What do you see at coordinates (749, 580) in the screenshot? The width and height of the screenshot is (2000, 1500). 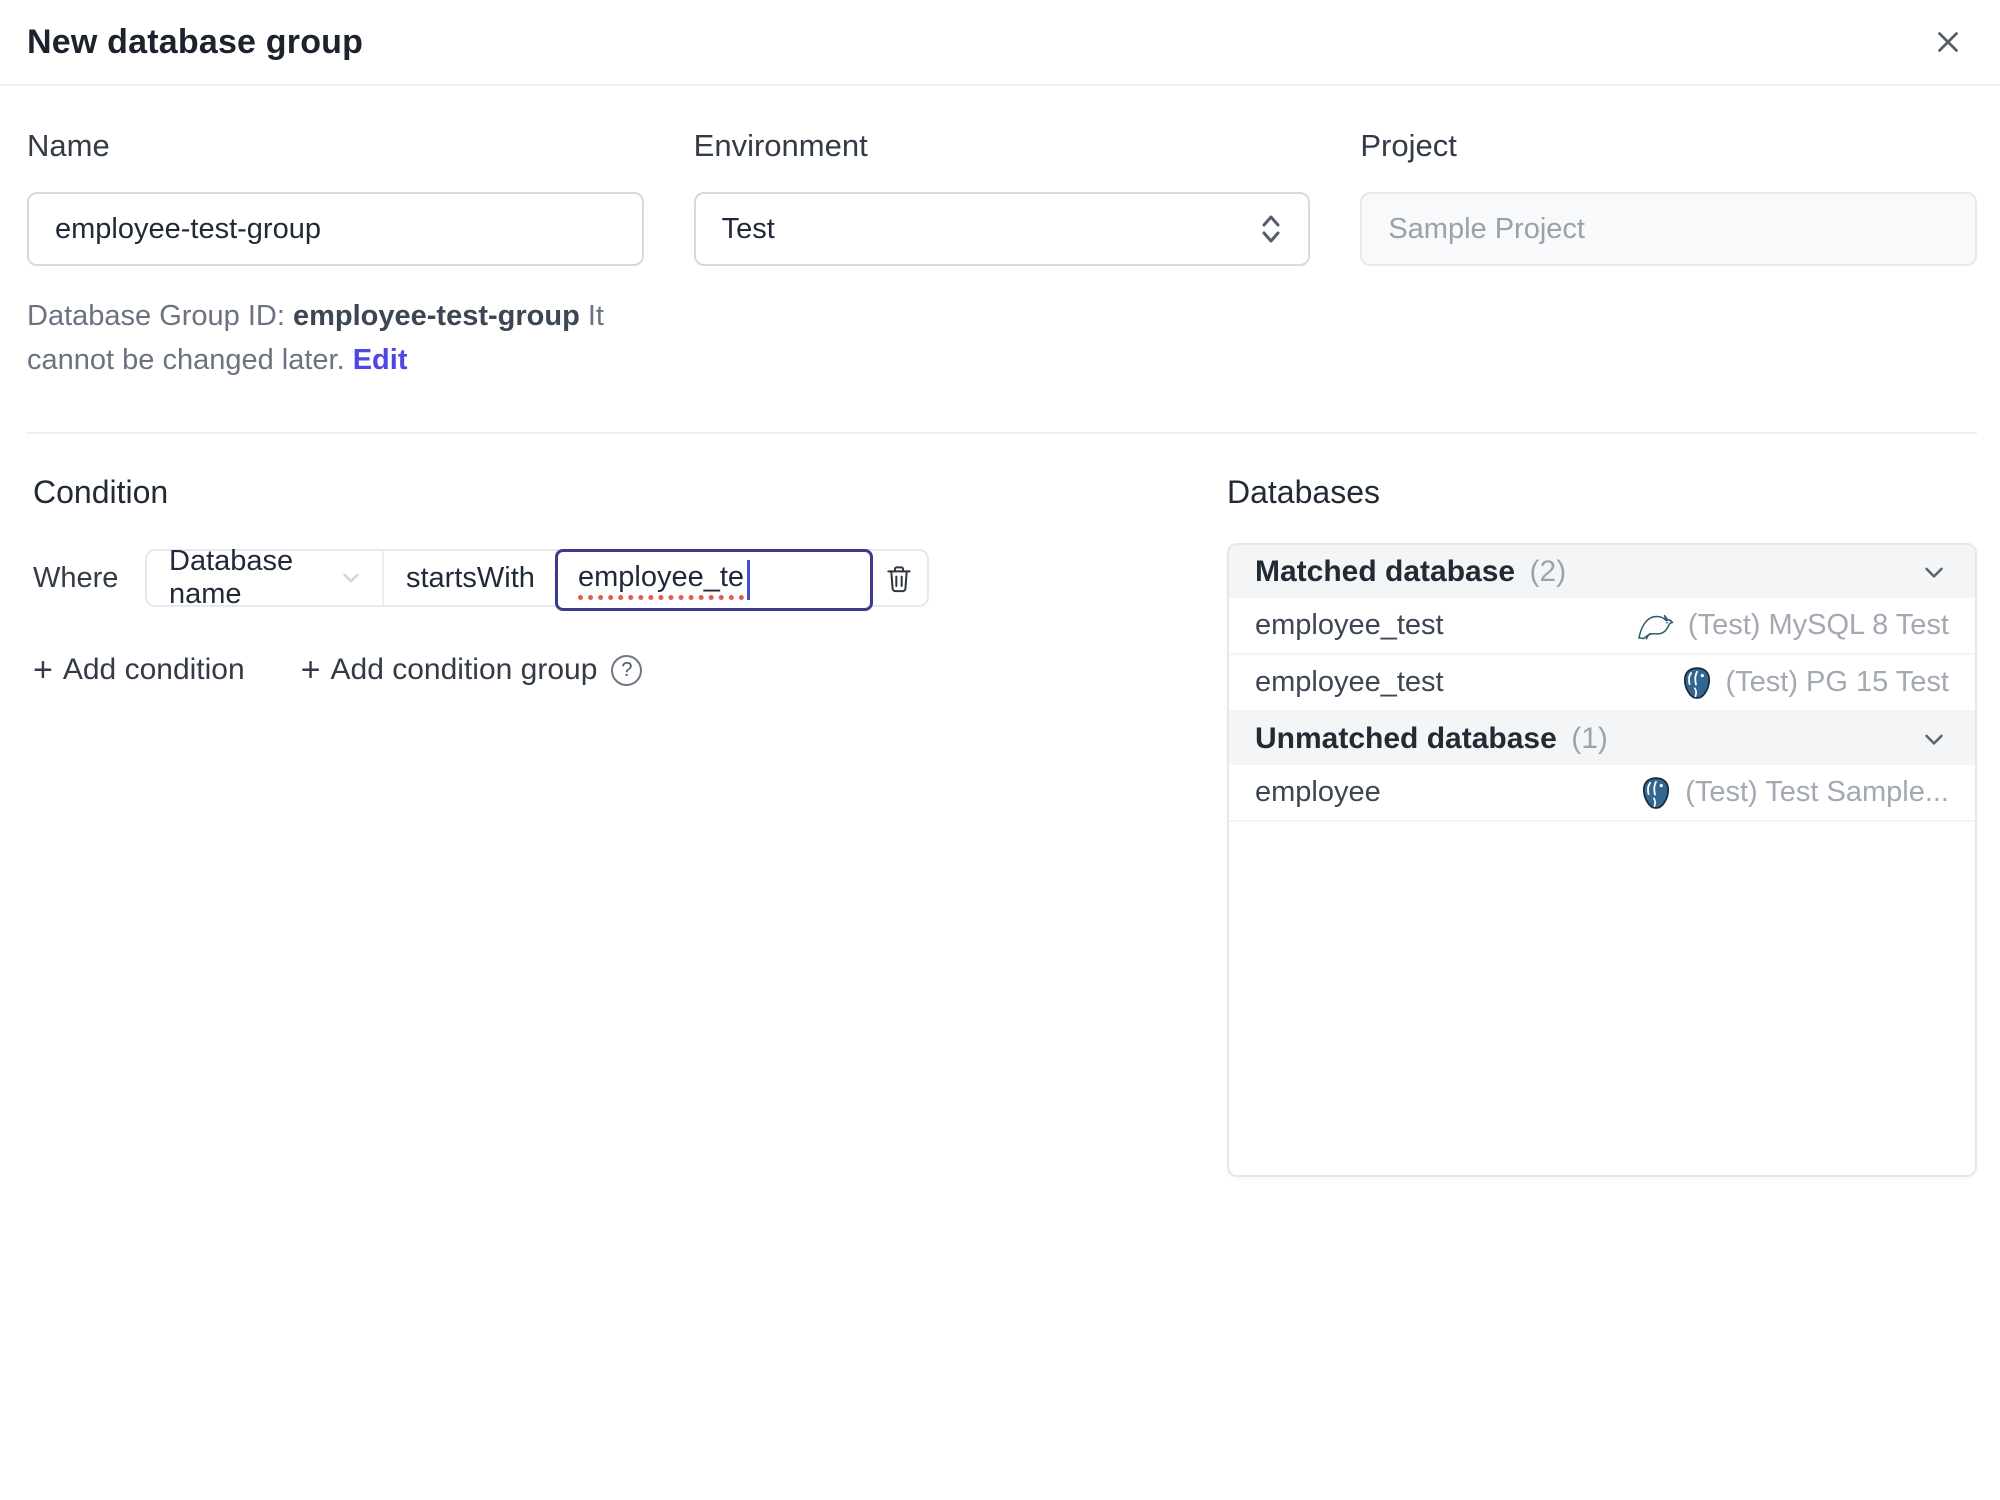 I see `text-caret` at bounding box center [749, 580].